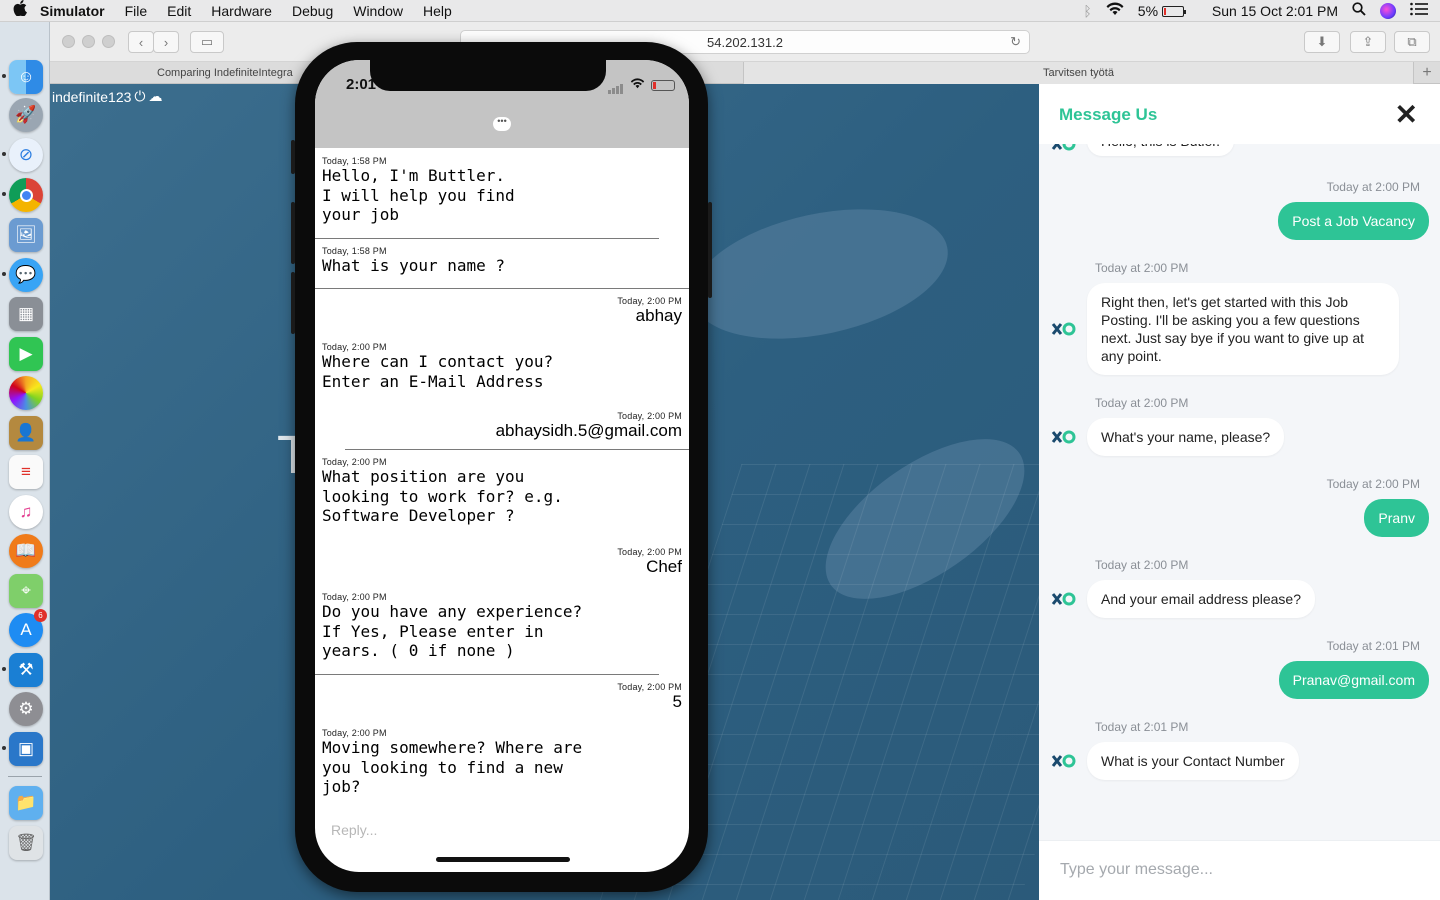 This screenshot has height=900, width=1440. Describe the element at coordinates (207, 42) in the screenshot. I see `sidebar-toggle-button: ▭` at that location.